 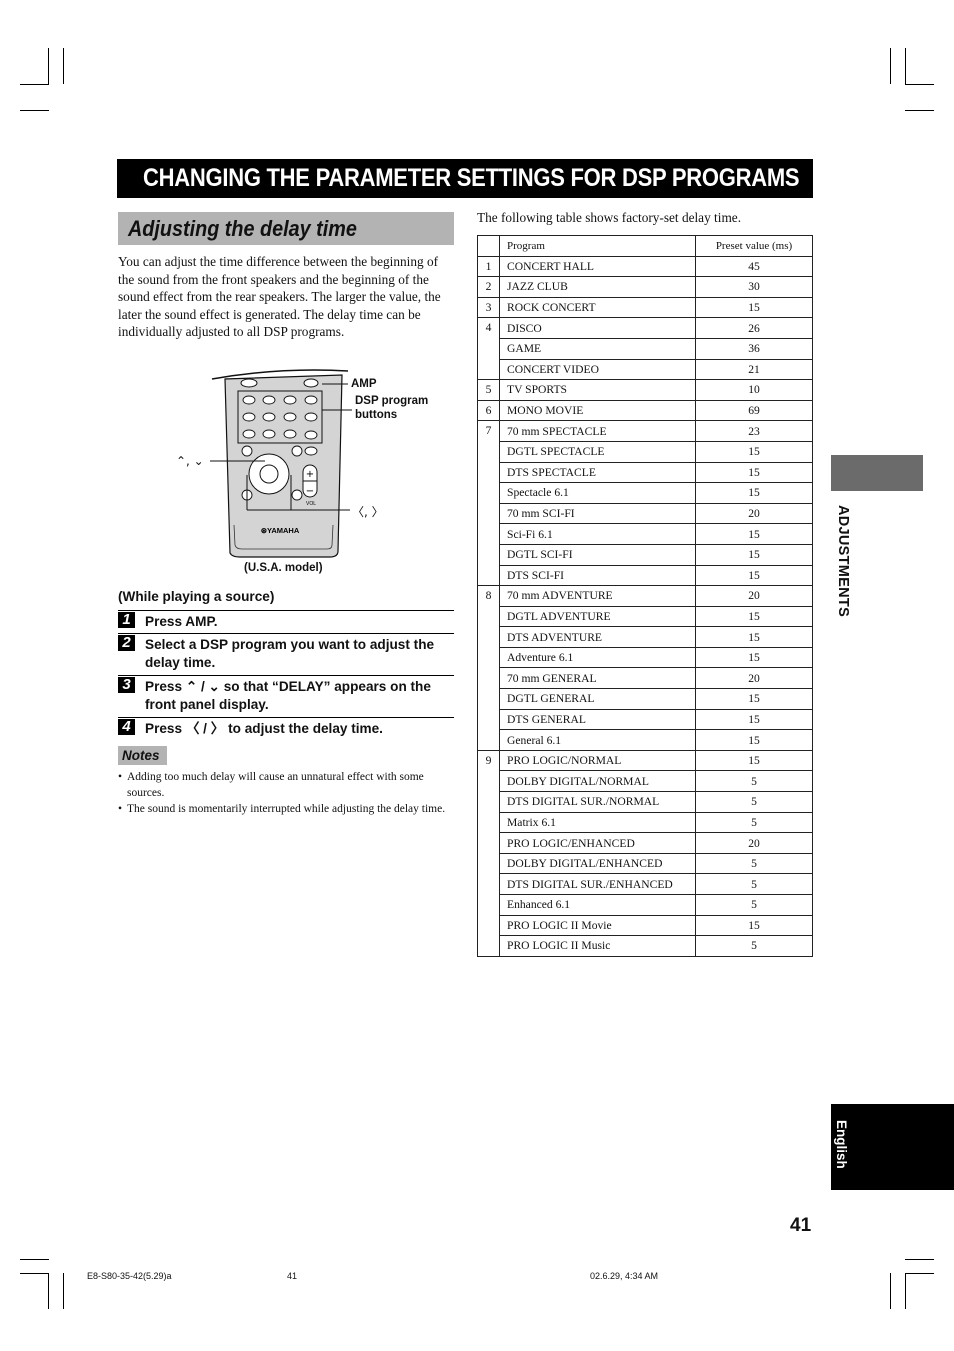 What do you see at coordinates (126, 727) in the screenshot?
I see `step-number: 4` at bounding box center [126, 727].